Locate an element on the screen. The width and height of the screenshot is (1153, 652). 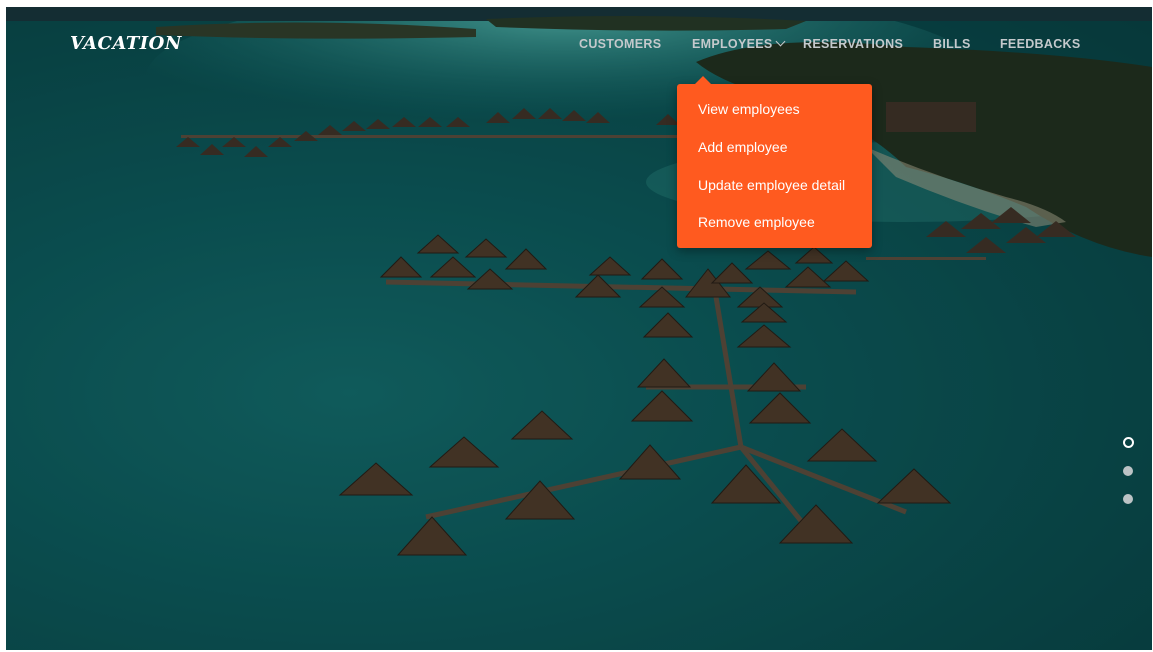
nav-item-feedbacks: FEEDBACKS is located at coordinates (1040, 44).